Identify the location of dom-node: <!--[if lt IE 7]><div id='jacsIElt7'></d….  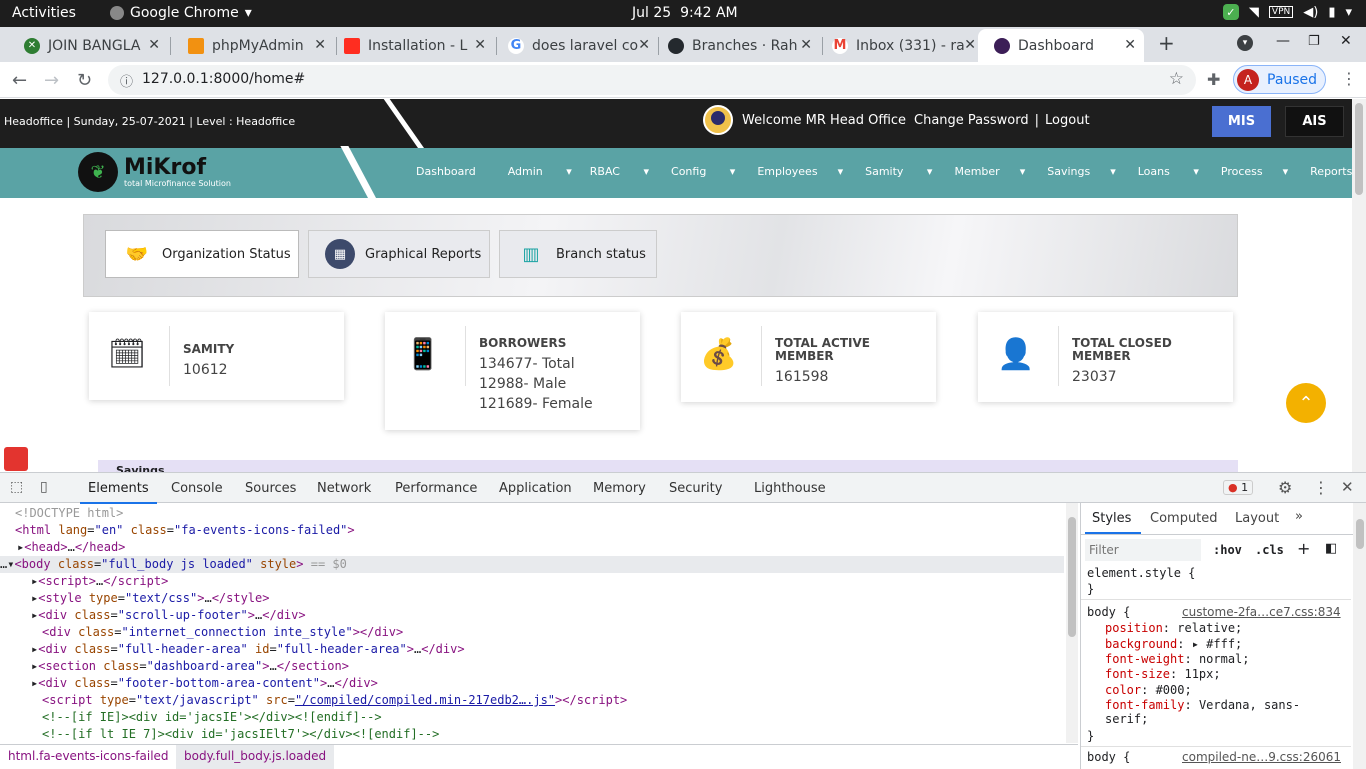
(532, 734).